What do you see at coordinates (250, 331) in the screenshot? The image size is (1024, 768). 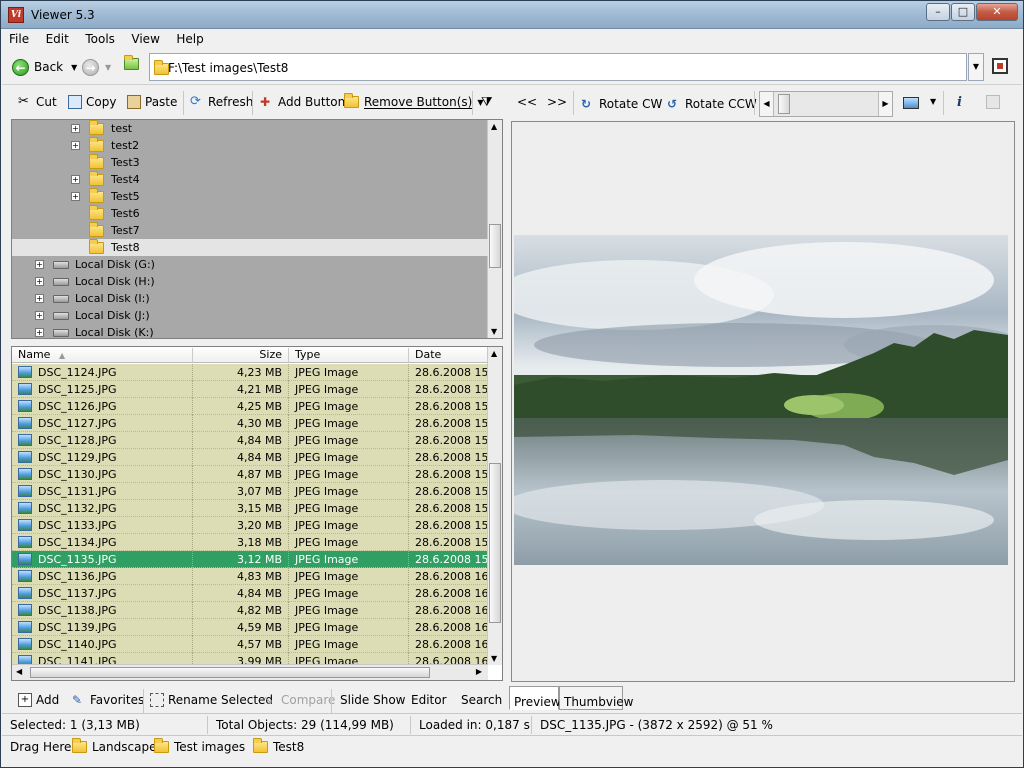 I see `tree-drive: + Local Disk (K:)` at bounding box center [250, 331].